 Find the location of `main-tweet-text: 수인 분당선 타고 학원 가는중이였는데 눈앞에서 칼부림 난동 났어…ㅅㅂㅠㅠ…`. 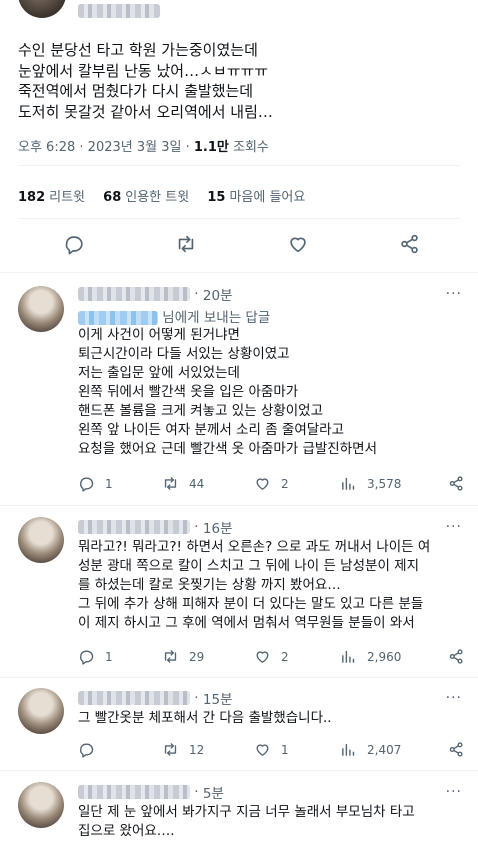

main-tweet-text: 수인 분당선 타고 학원 가는중이였는데 눈앞에서 칼부림 난동 났어…ㅅㅂㅠㅠ… is located at coordinates (238, 81).